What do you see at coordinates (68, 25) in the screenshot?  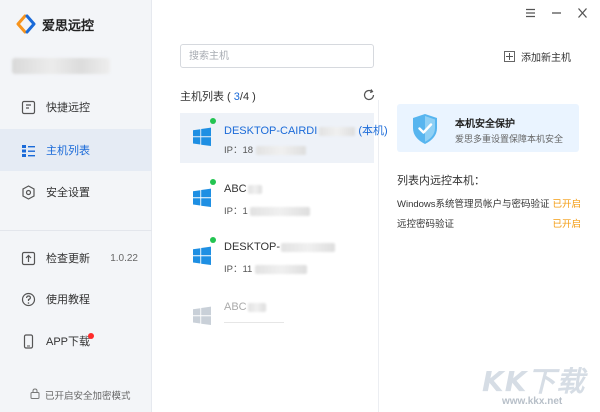 I see `app-title: 爱思远控` at bounding box center [68, 25].